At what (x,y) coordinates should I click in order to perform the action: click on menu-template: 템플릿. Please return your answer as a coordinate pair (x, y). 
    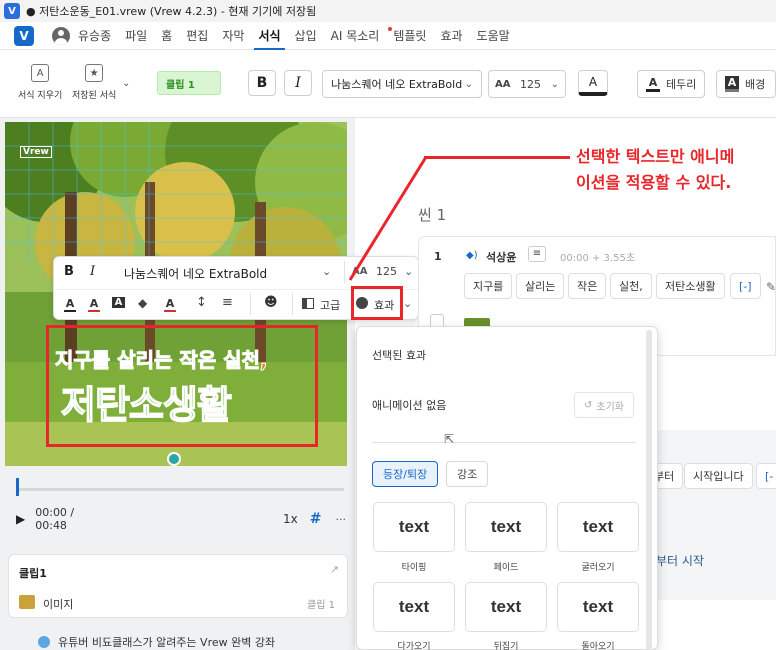
    Looking at the image, I should click on (407, 36).